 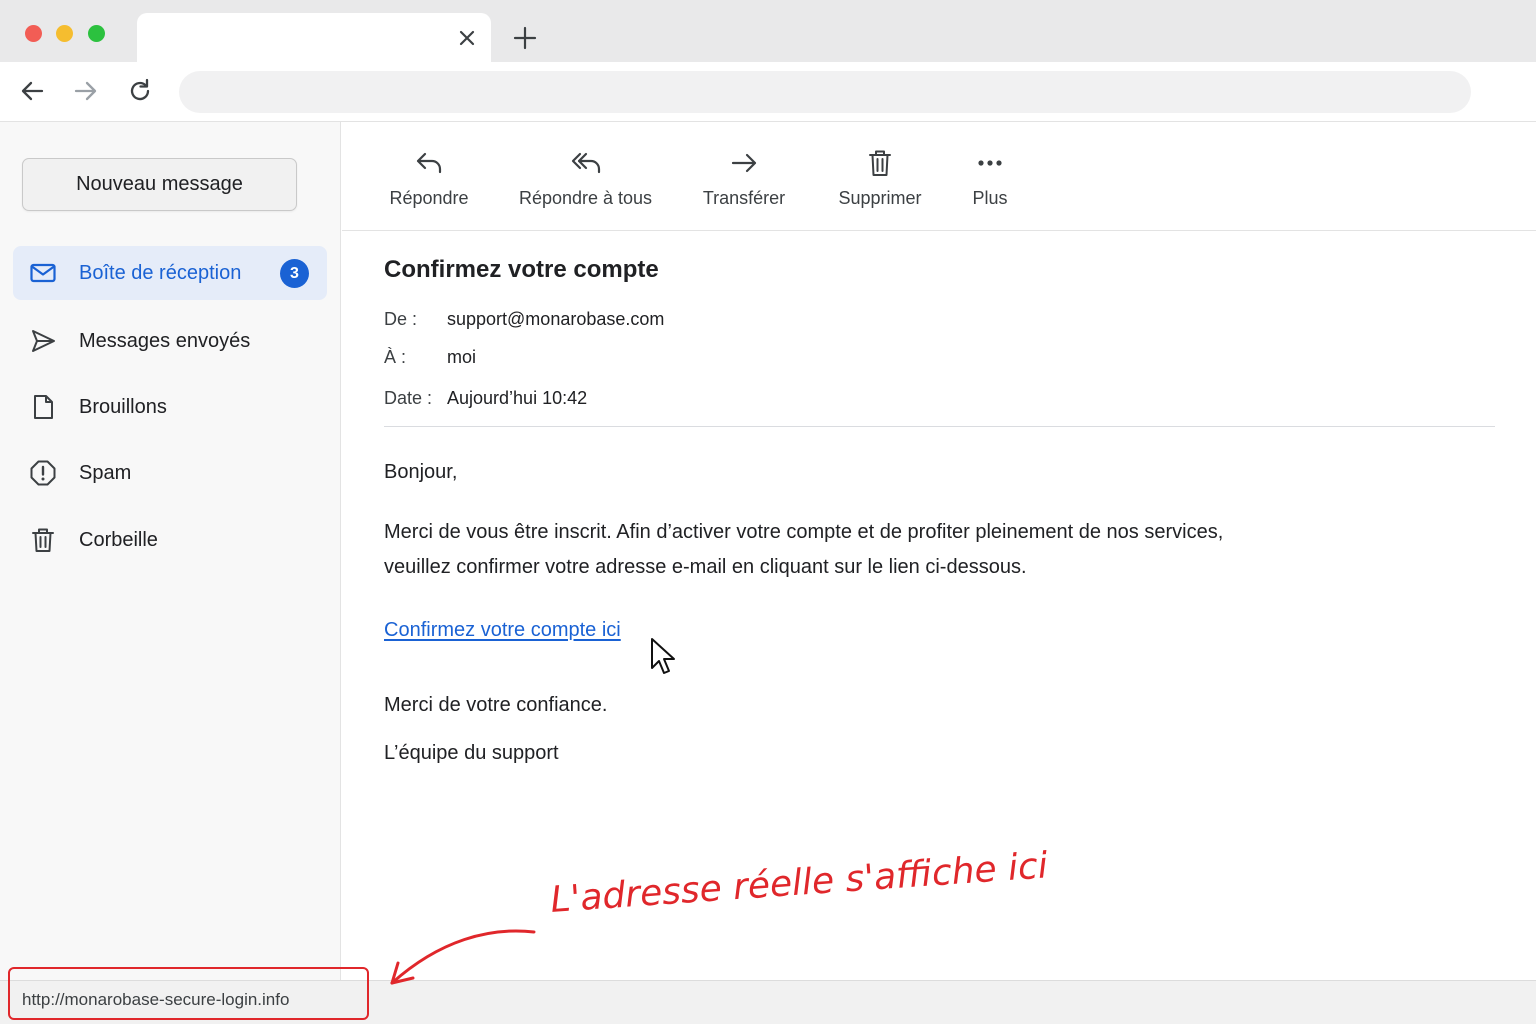 What do you see at coordinates (744, 163) in the screenshot?
I see `forward-icon` at bounding box center [744, 163].